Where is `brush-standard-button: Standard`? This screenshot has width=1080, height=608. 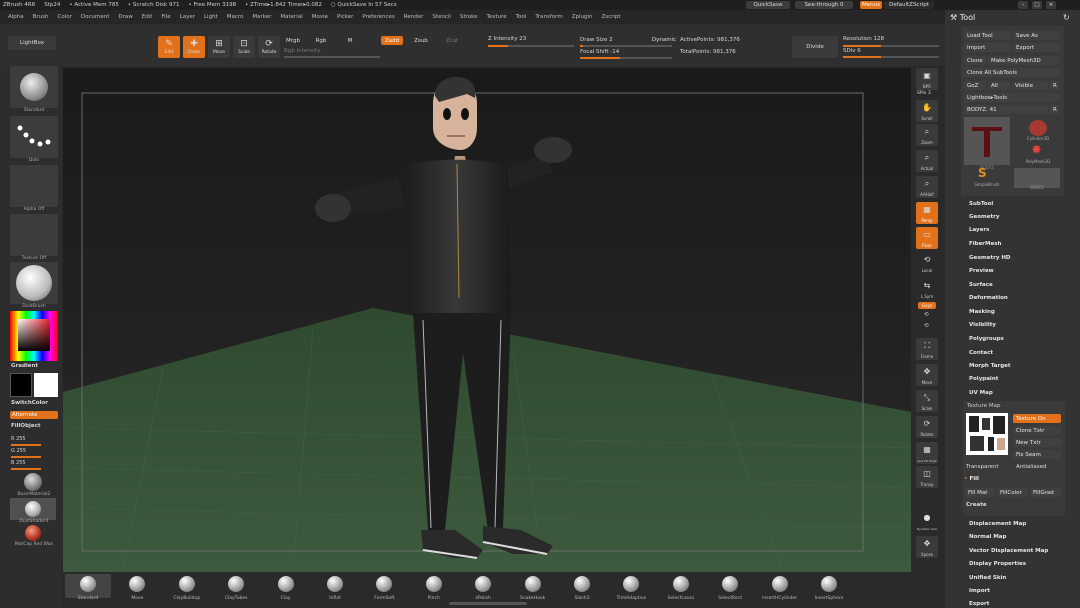
brush-standard-button: Standard is located at coordinates (88, 588).